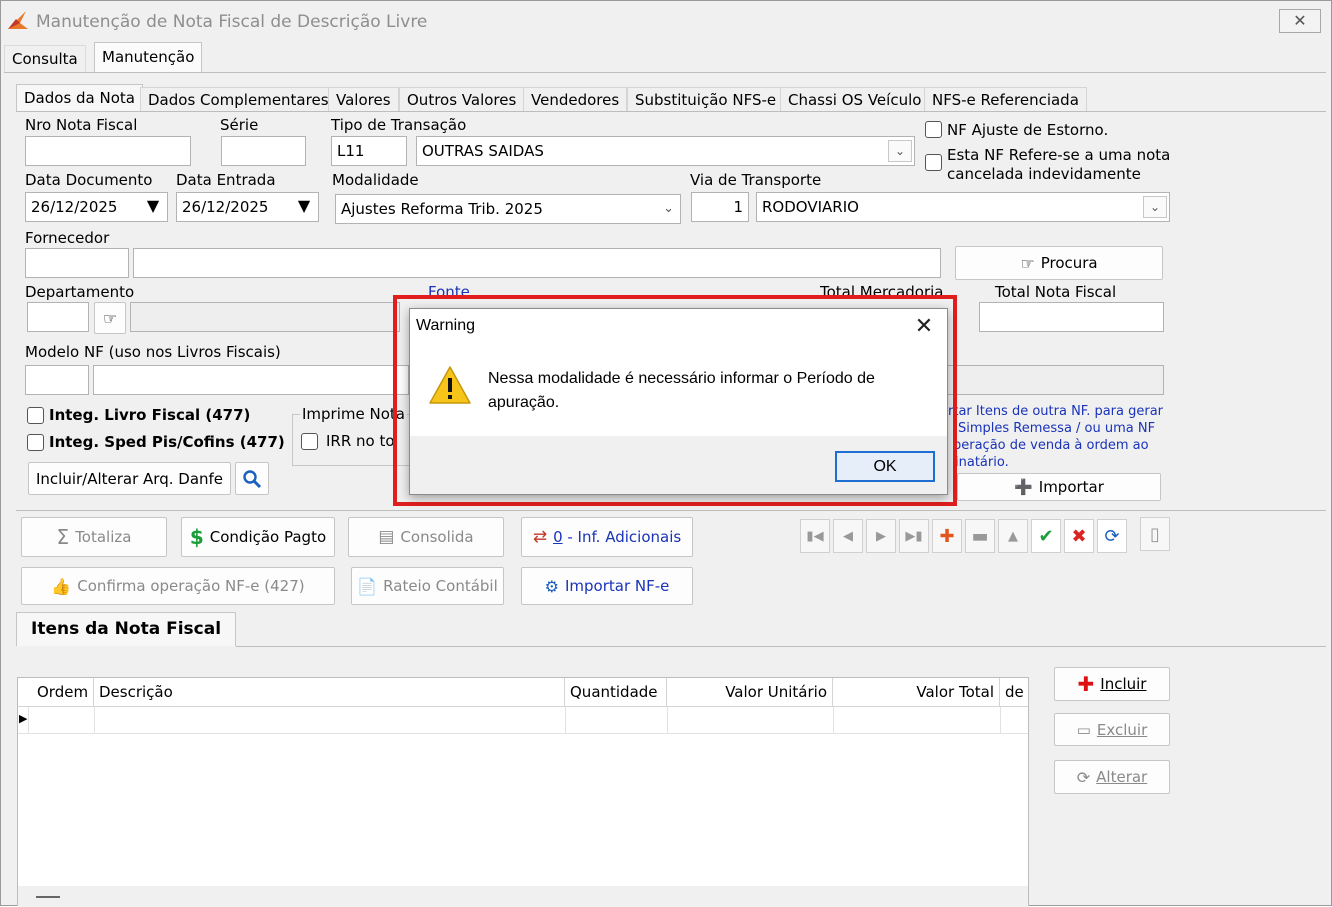 The height and width of the screenshot is (907, 1332). Describe the element at coordinates (94, 537) in the screenshot. I see `totaliza-button: Σ Totaliza` at that location.